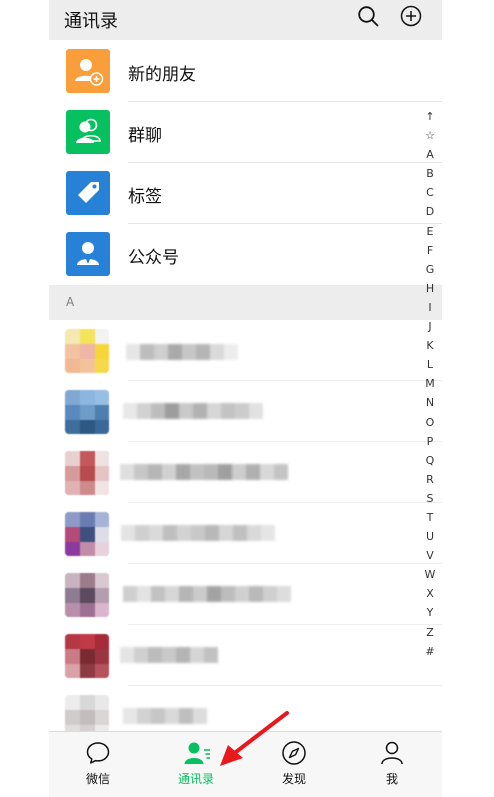 The width and height of the screenshot is (494, 797). What do you see at coordinates (254, 738) in the screenshot?
I see `annotation-arrow` at bounding box center [254, 738].